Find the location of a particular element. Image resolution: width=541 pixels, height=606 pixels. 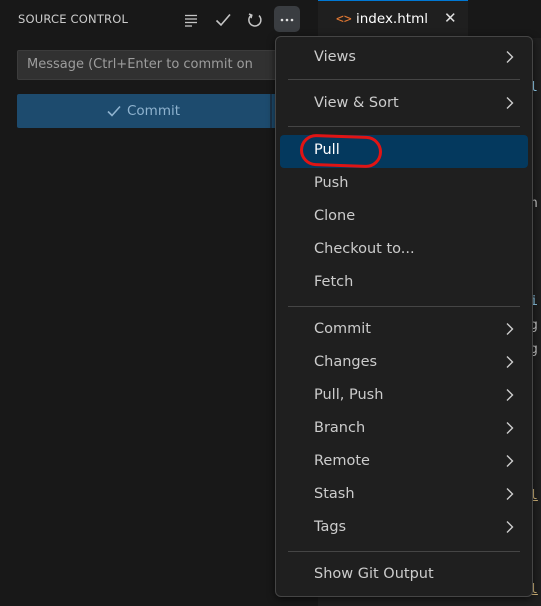

menu-item-tags: Tags is located at coordinates (404, 528).